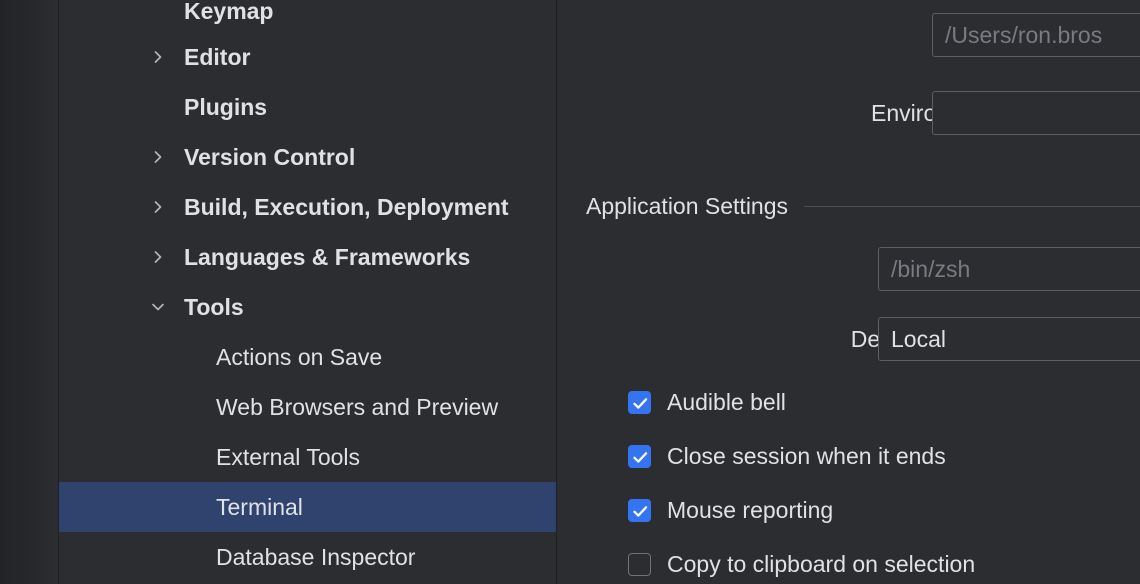 The width and height of the screenshot is (1140, 584). I want to click on sidebar-item-label: Version Control, so click(270, 157).